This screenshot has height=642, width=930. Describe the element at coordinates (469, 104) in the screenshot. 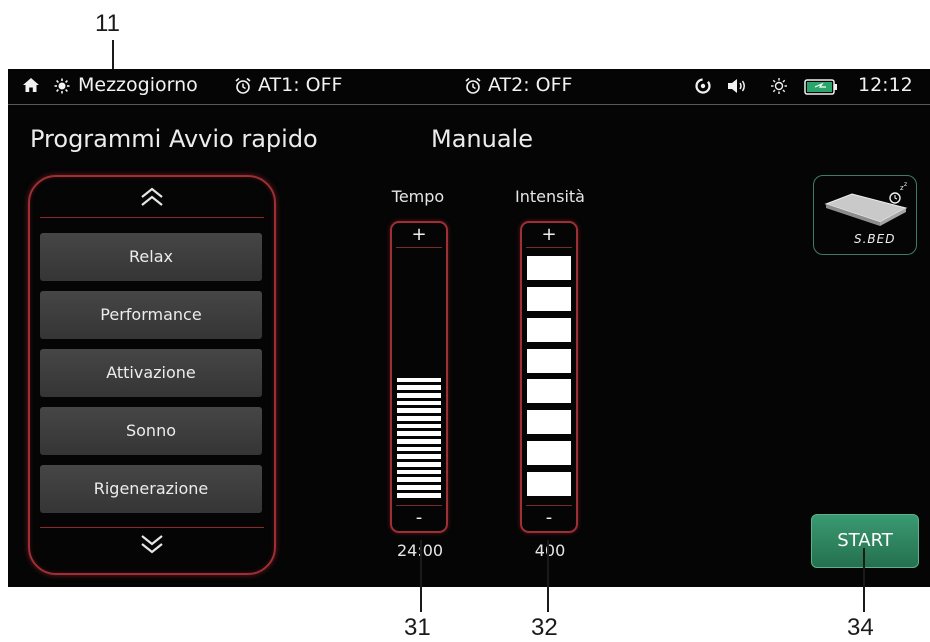

I see `status-bar-divider` at that location.